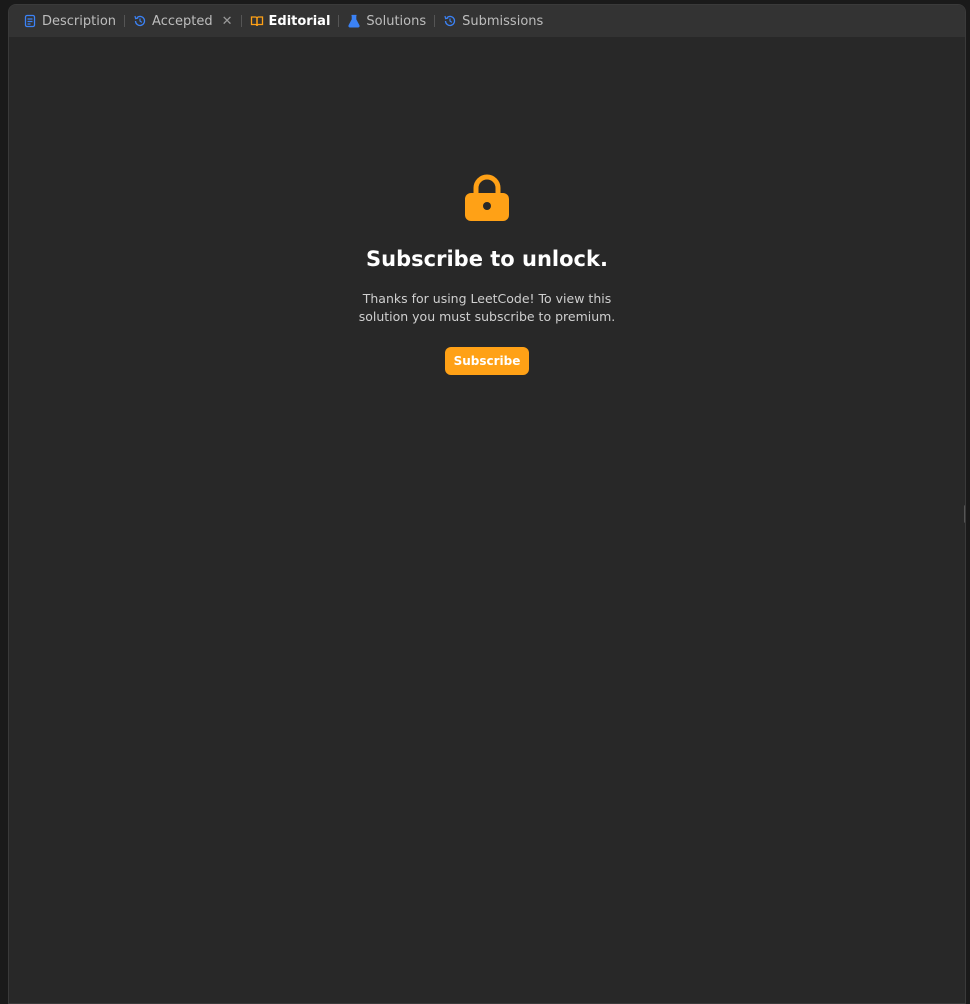  What do you see at coordinates (396, 21) in the screenshot?
I see `tab-label: Solutions` at bounding box center [396, 21].